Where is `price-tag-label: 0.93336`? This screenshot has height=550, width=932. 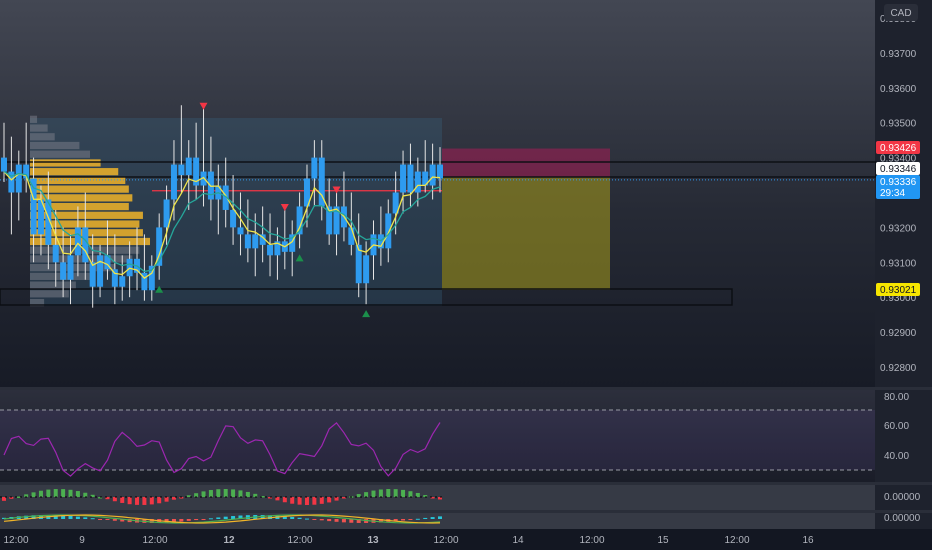 price-tag-label: 0.93336 is located at coordinates (898, 182).